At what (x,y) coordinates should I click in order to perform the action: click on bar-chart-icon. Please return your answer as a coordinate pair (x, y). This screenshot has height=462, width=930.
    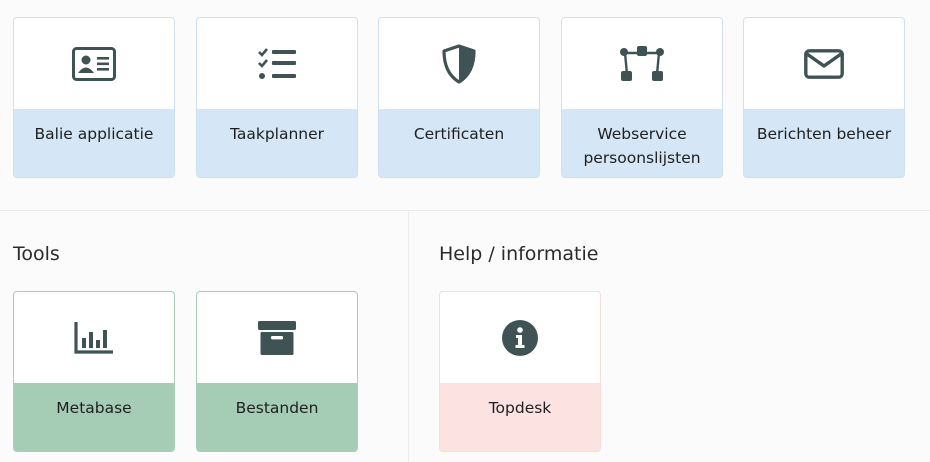
    Looking at the image, I should click on (94, 338).